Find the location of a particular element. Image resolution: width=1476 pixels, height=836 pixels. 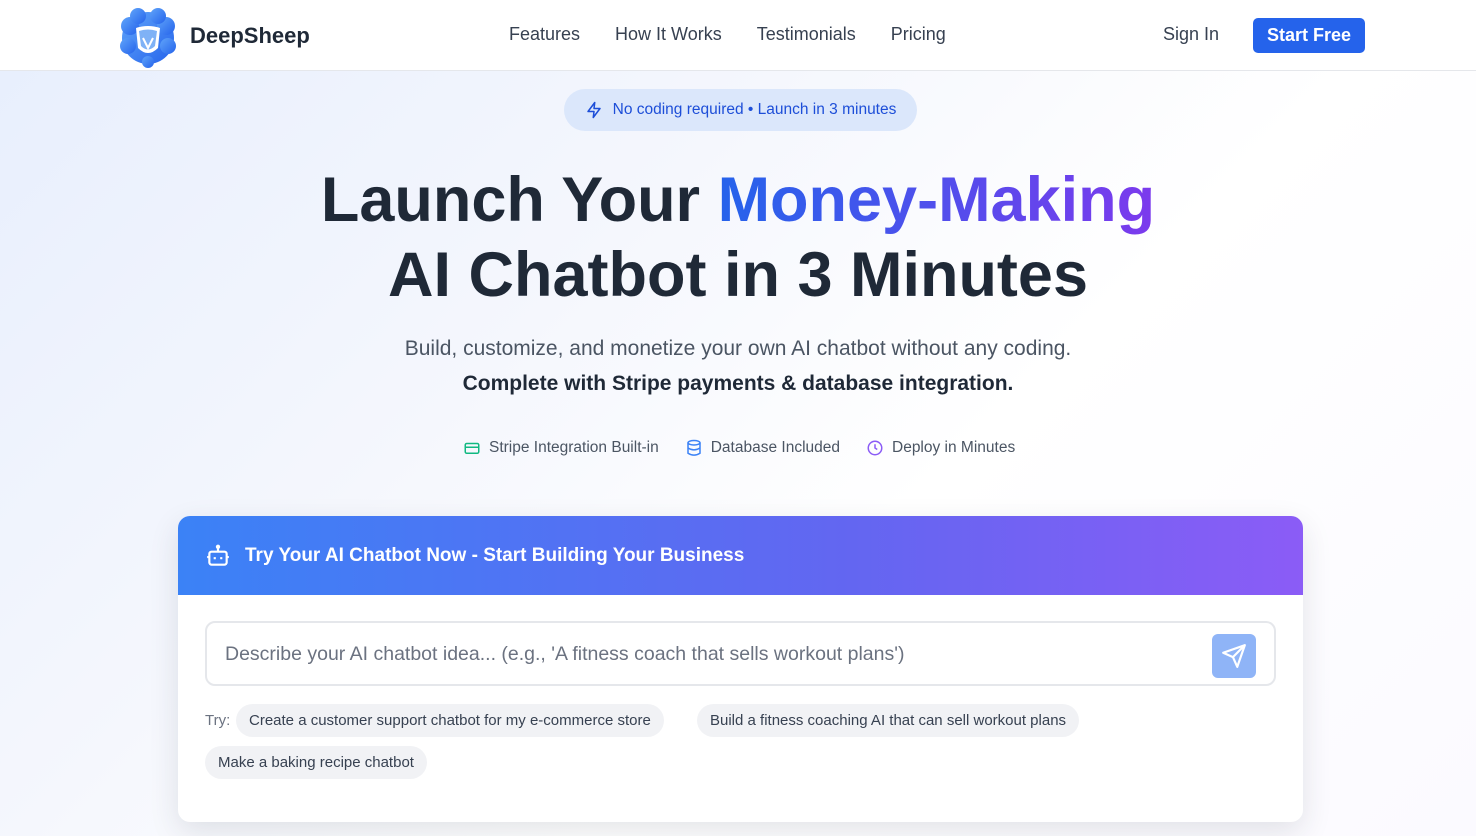

send-button is located at coordinates (1234, 656).